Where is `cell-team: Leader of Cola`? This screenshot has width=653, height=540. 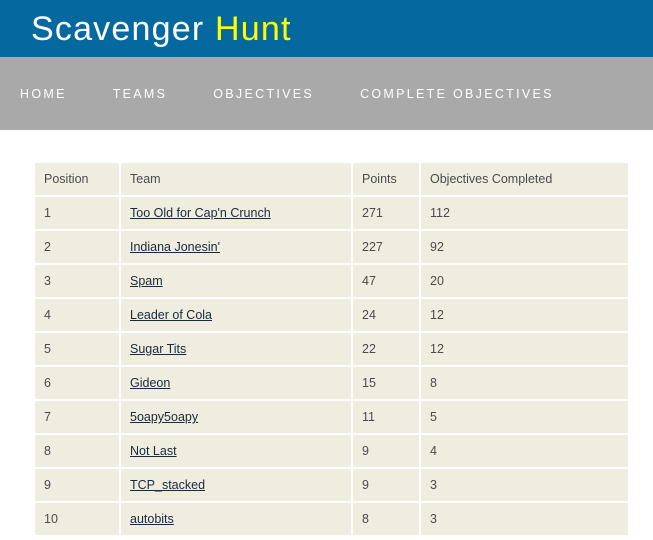 cell-team: Leader of Cola is located at coordinates (236, 315).